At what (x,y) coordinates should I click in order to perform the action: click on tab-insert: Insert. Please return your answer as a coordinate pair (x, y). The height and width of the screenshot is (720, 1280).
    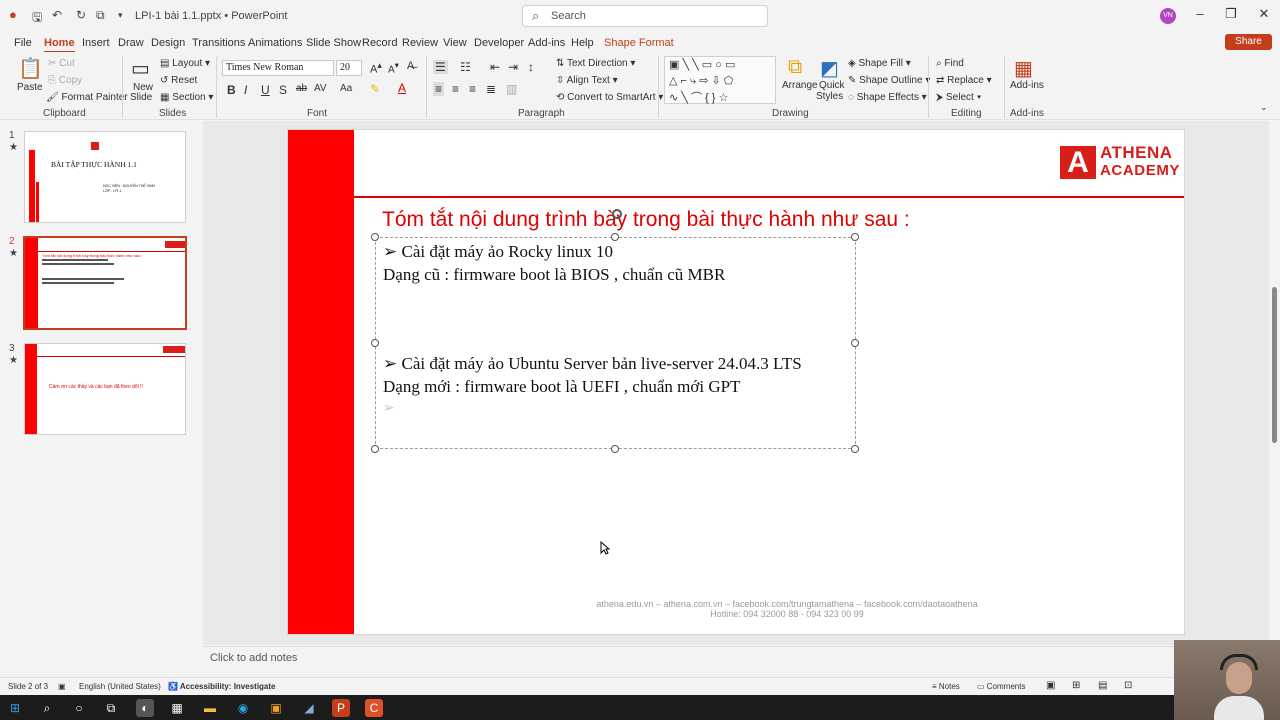
    Looking at the image, I should click on (96, 43).